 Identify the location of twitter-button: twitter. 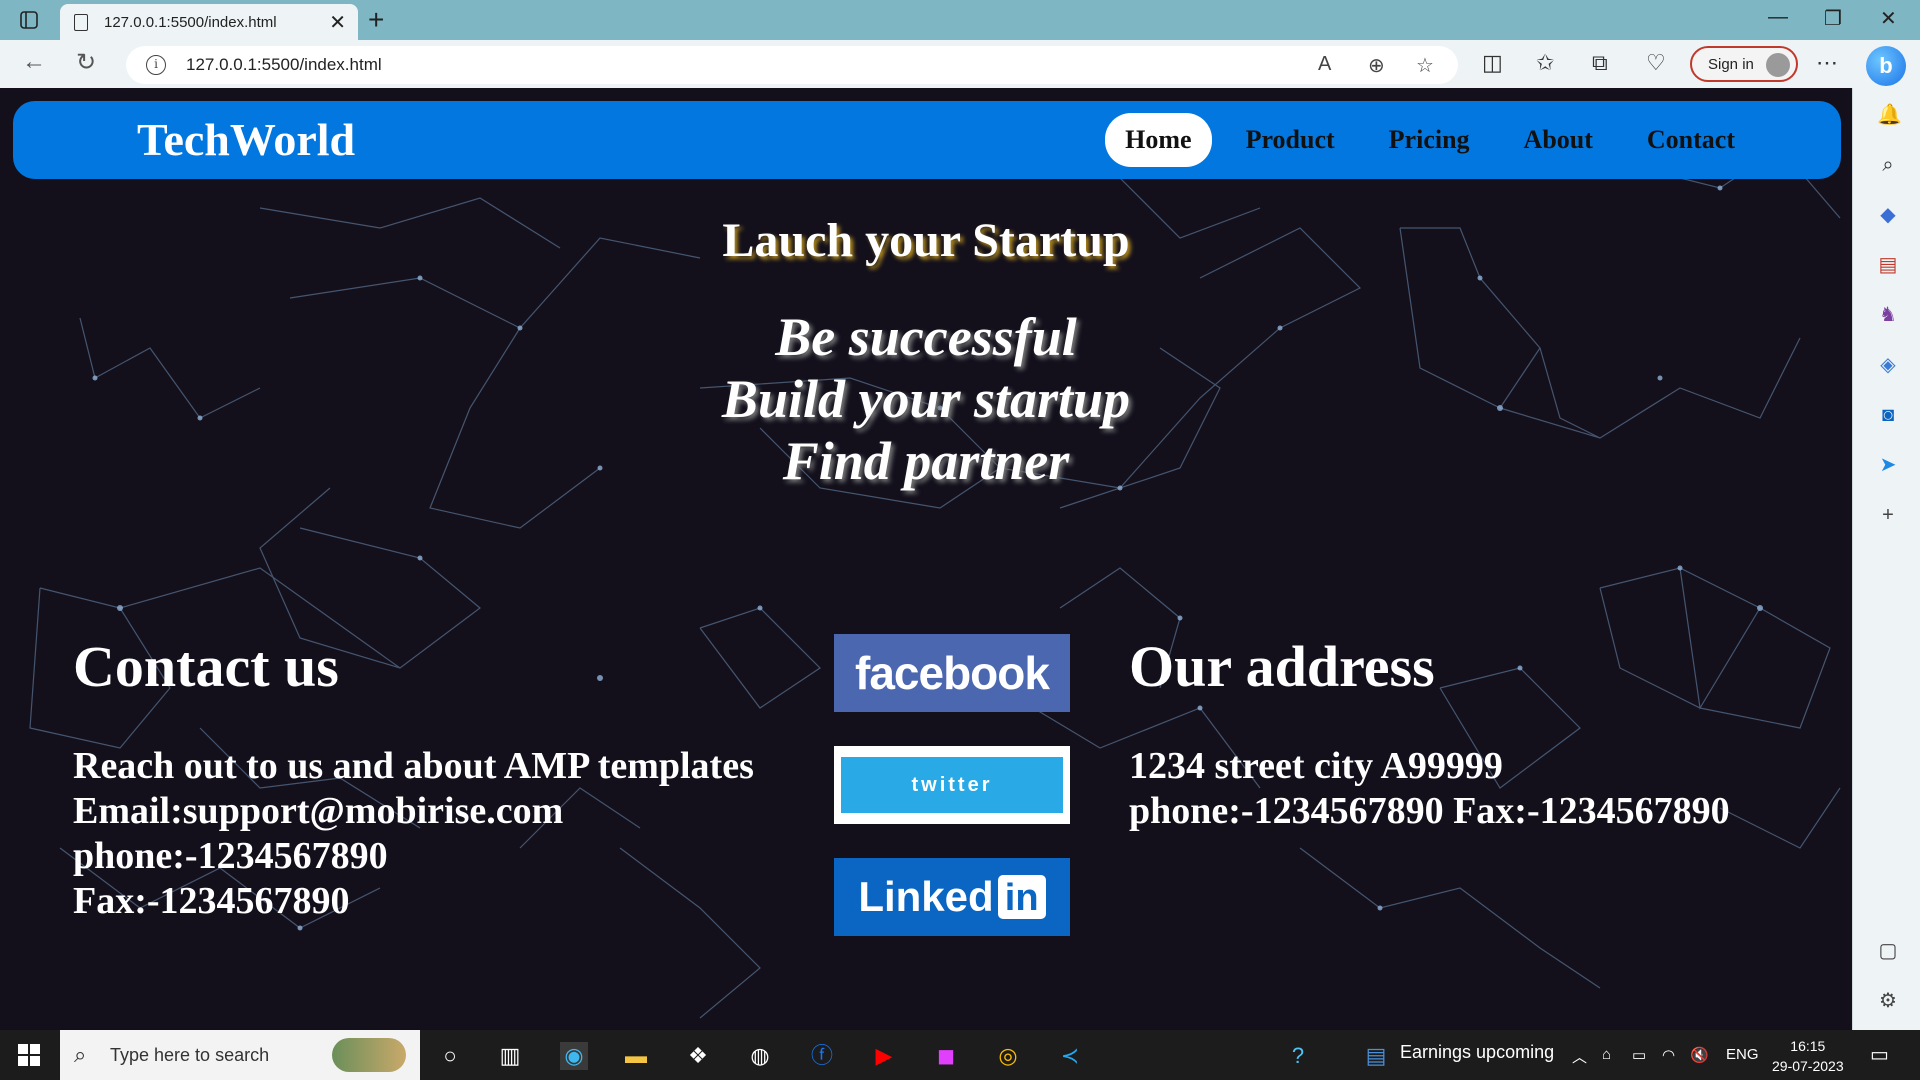
(952, 785).